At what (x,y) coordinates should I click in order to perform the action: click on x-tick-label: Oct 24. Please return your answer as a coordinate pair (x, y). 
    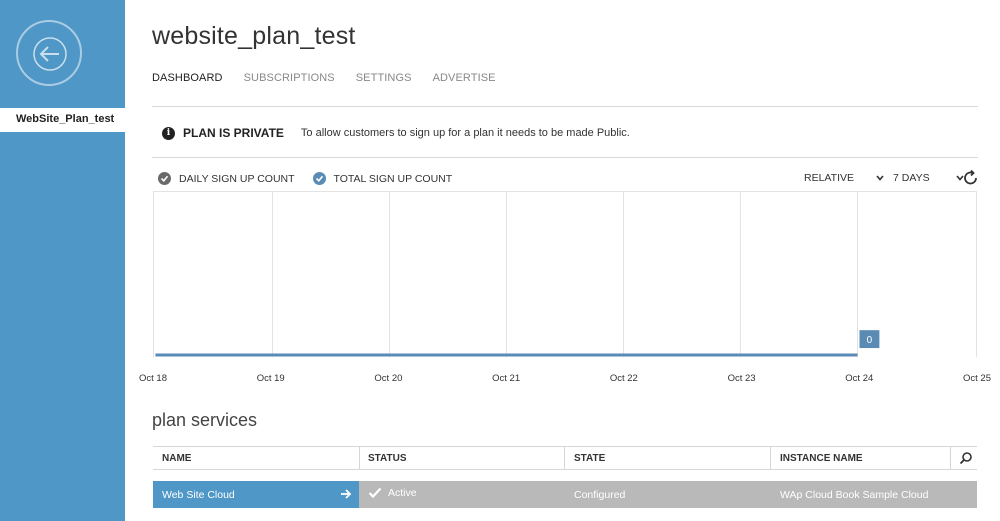
    Looking at the image, I should click on (859, 378).